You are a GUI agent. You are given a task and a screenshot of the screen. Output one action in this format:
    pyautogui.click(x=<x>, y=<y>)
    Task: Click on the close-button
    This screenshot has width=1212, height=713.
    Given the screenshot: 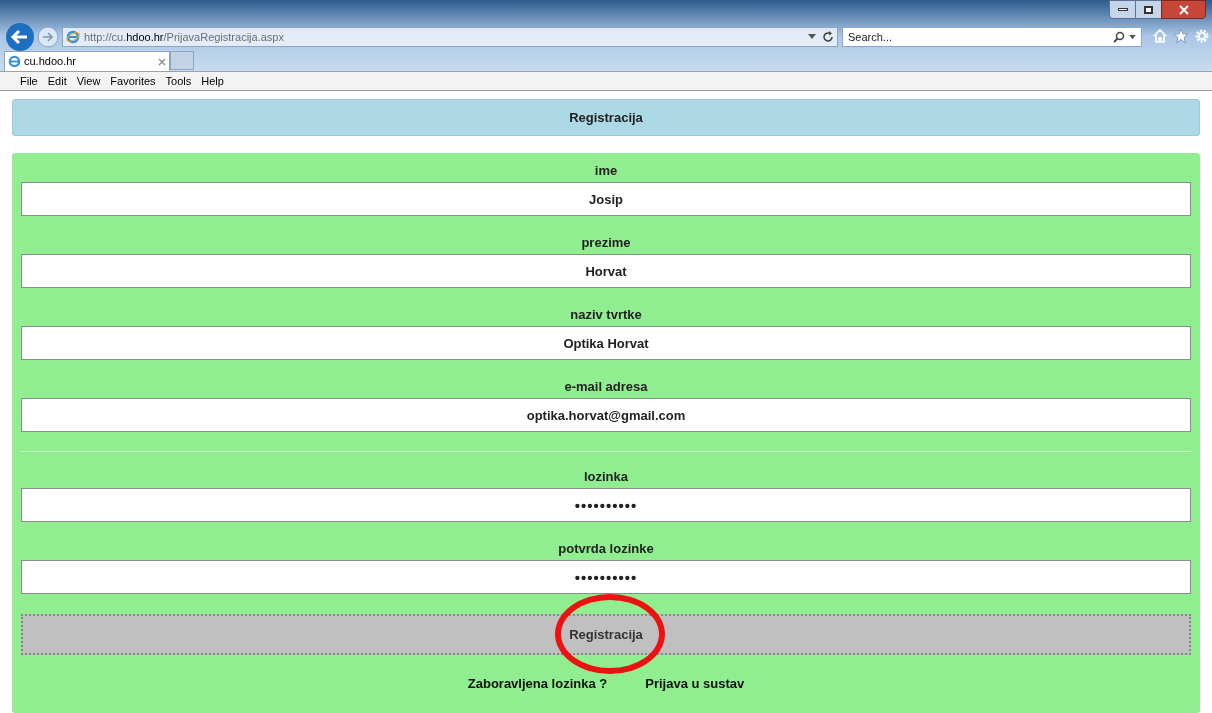 What is the action you would take?
    pyautogui.click(x=1183, y=9)
    